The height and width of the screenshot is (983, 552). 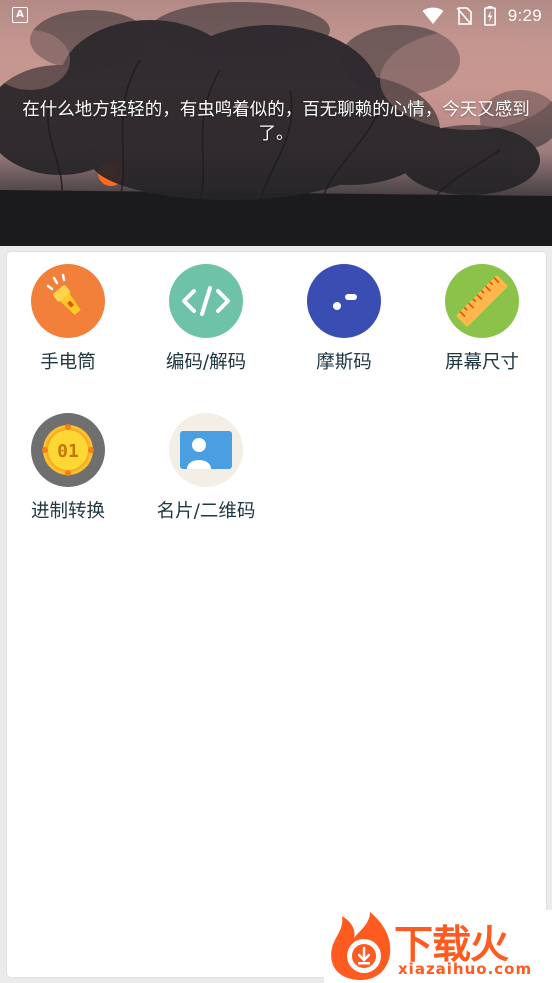 I want to click on status-time: 9:29, so click(x=524, y=15).